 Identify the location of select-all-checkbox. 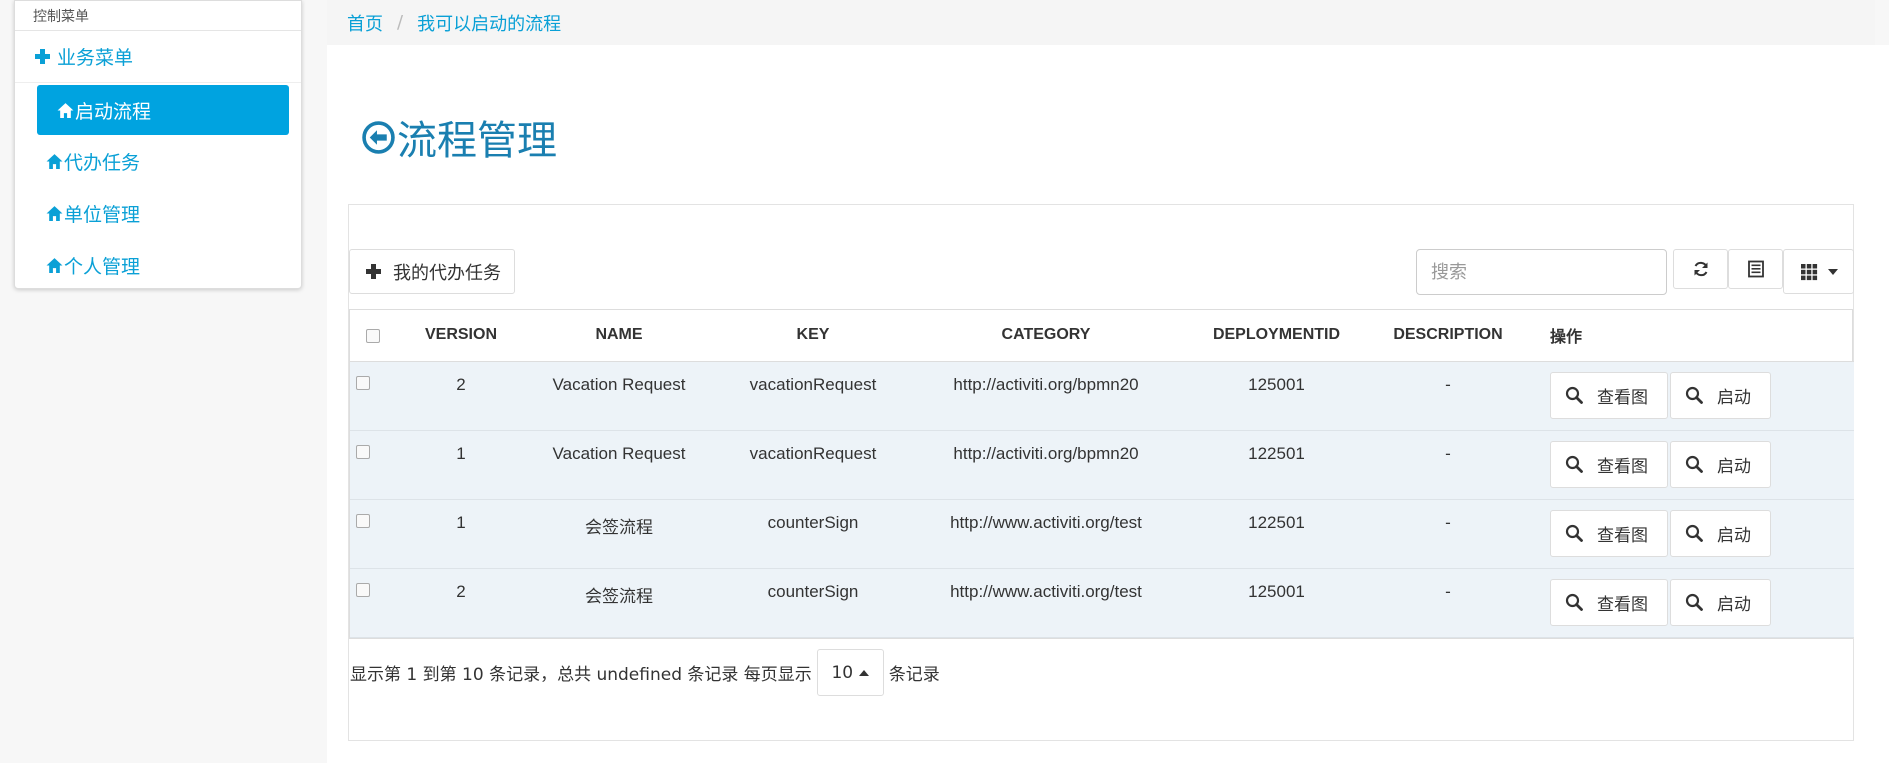
(373, 336).